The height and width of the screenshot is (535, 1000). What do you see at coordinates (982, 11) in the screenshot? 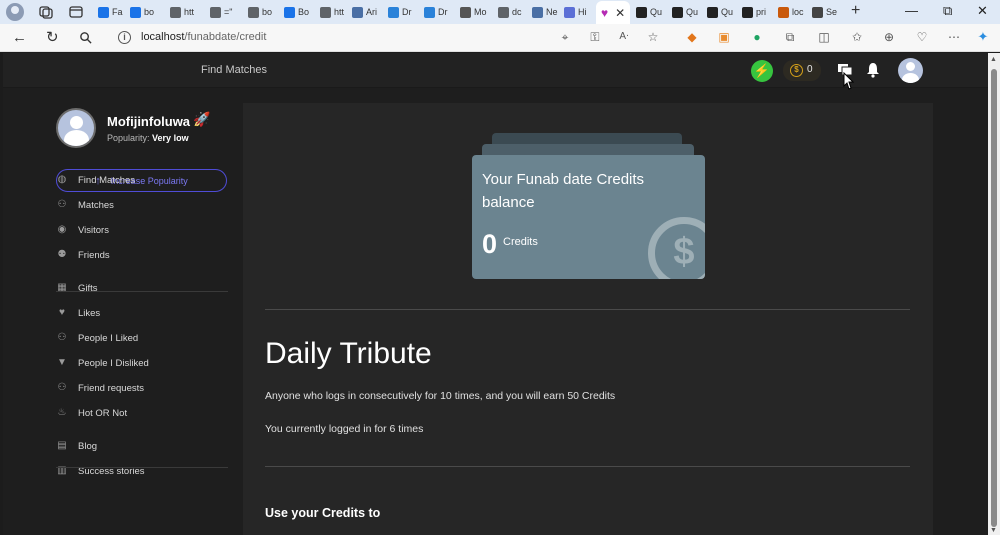
I see `close-window-icon: ✕` at bounding box center [982, 11].